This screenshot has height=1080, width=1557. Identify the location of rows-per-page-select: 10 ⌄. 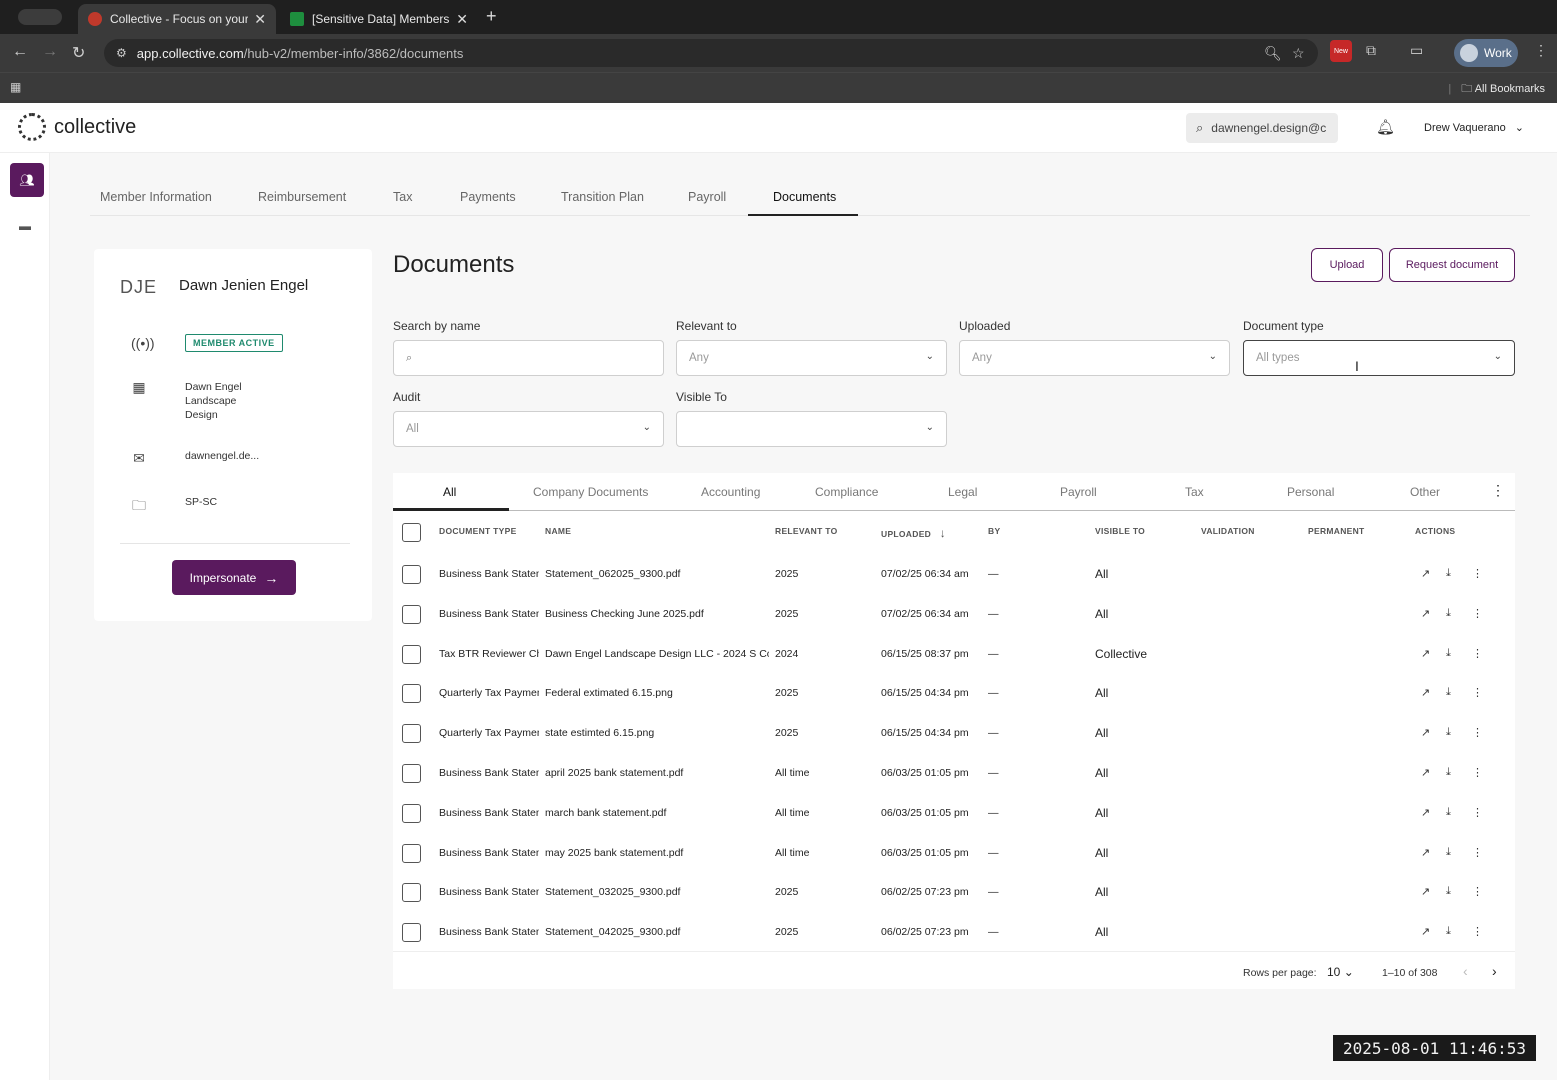
(1340, 972).